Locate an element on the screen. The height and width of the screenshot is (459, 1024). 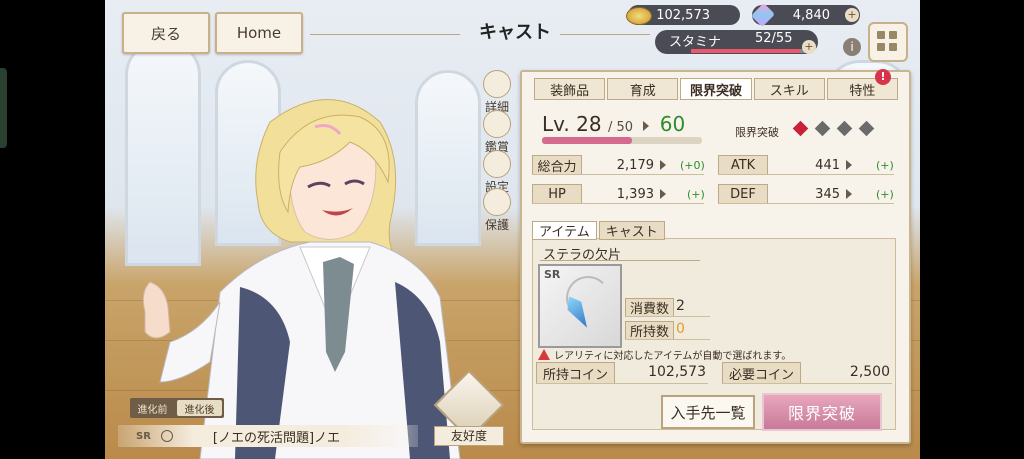
level-next: 60 is located at coordinates (672, 124).